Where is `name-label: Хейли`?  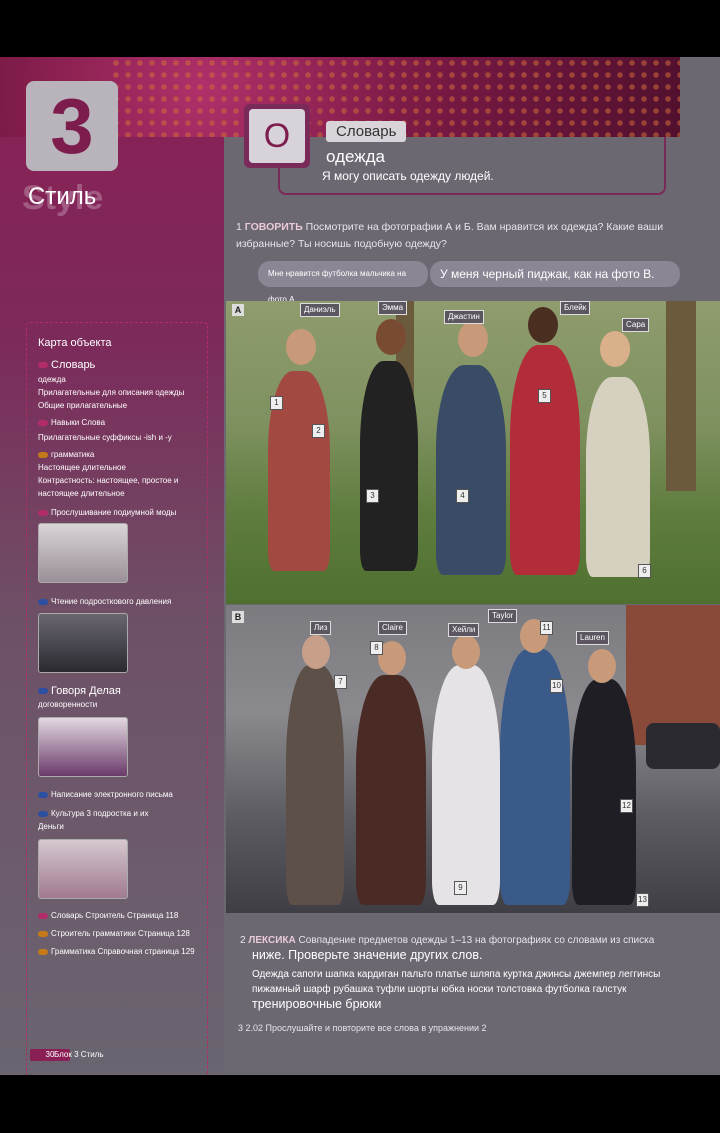 name-label: Хейли is located at coordinates (464, 630).